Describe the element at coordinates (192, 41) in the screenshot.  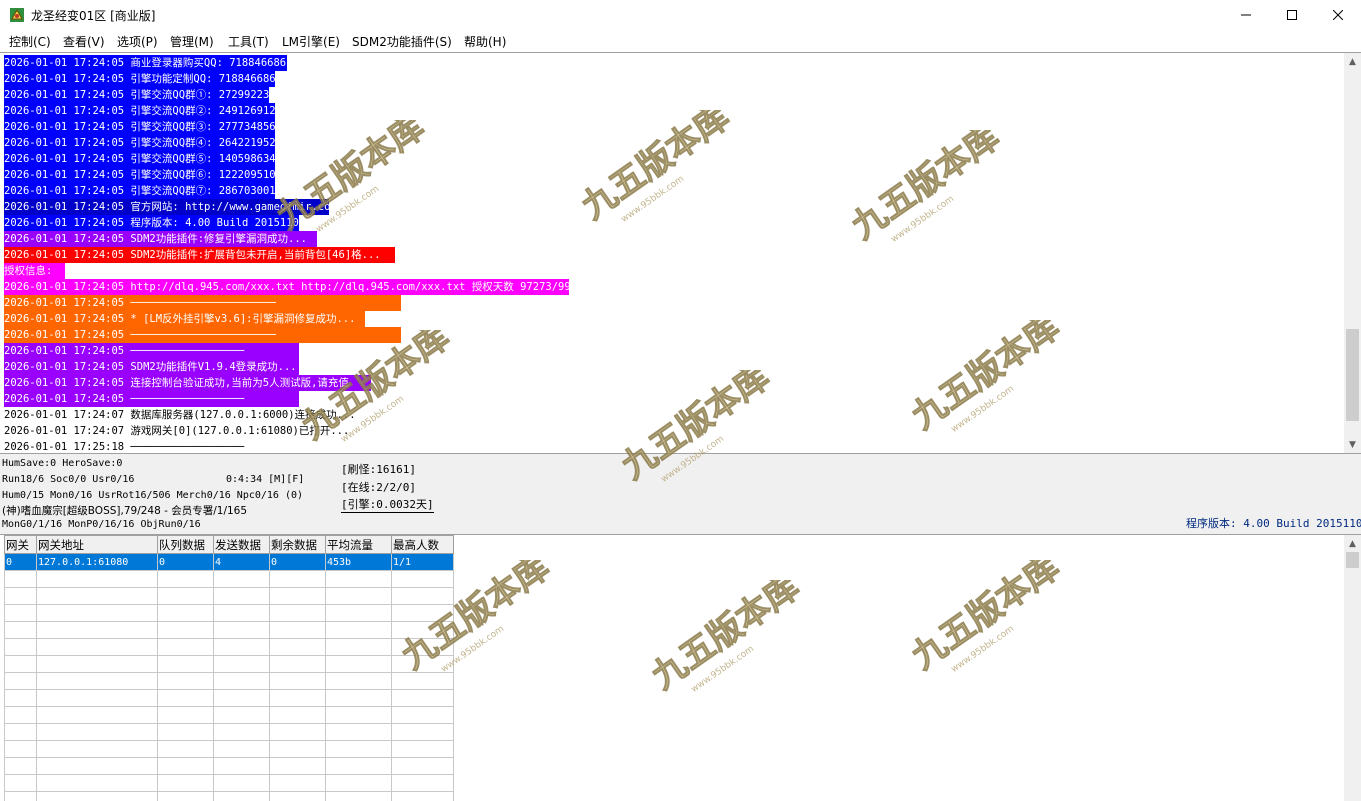
I see `menu-manage: 管理(M)` at that location.